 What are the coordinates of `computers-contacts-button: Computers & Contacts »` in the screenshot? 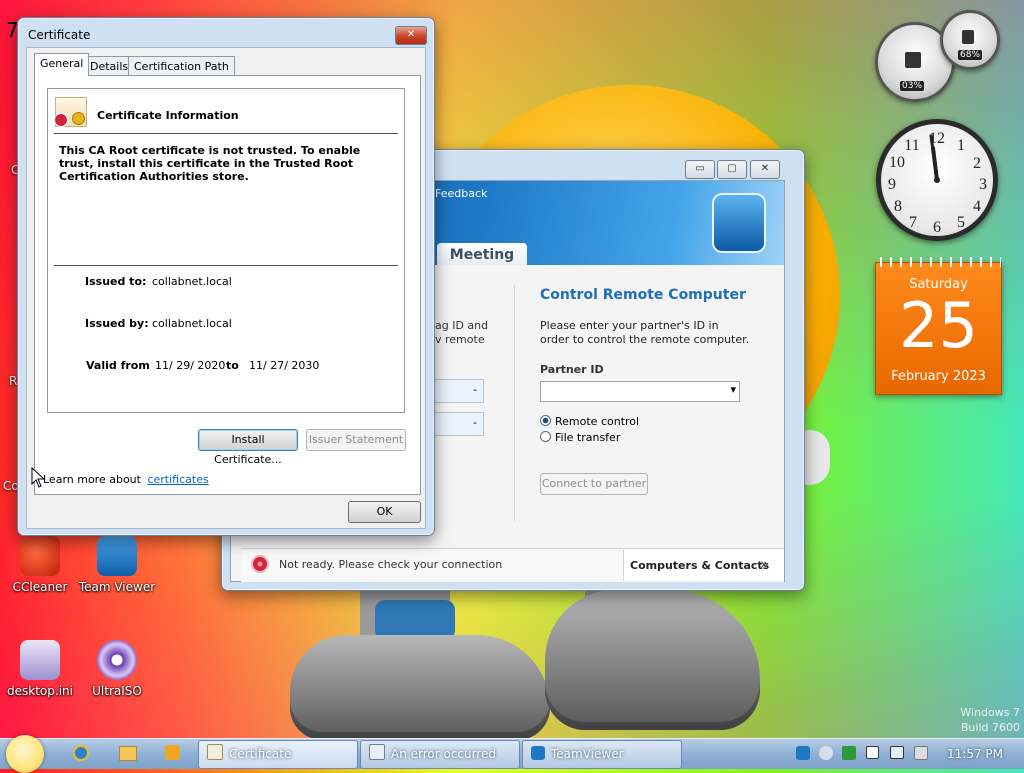 It's located at (703, 565).